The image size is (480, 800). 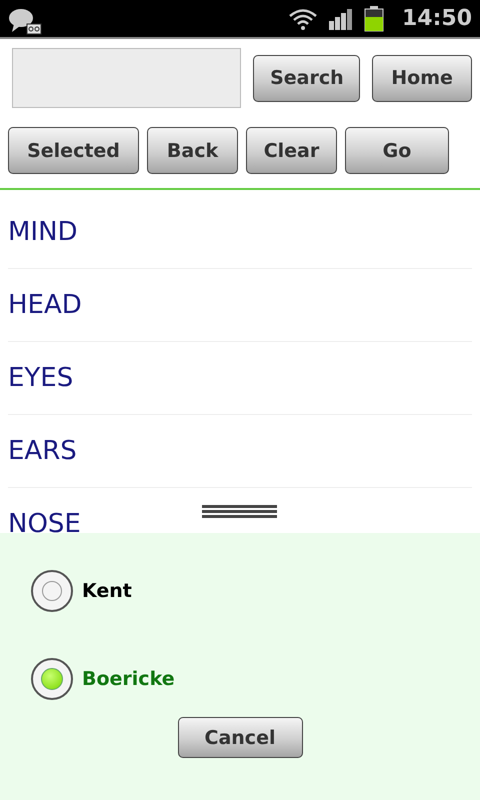 I want to click on cancel-button: Cancel, so click(x=240, y=737).